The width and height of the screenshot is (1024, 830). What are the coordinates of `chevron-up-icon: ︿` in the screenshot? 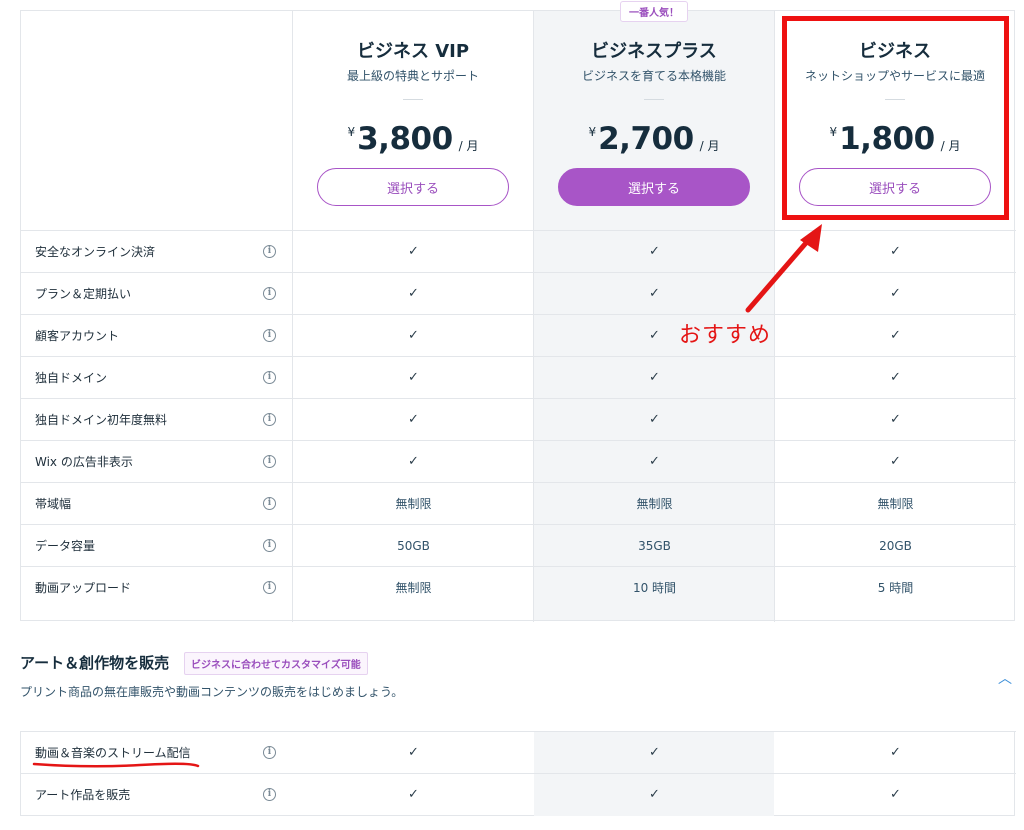 It's located at (1005, 678).